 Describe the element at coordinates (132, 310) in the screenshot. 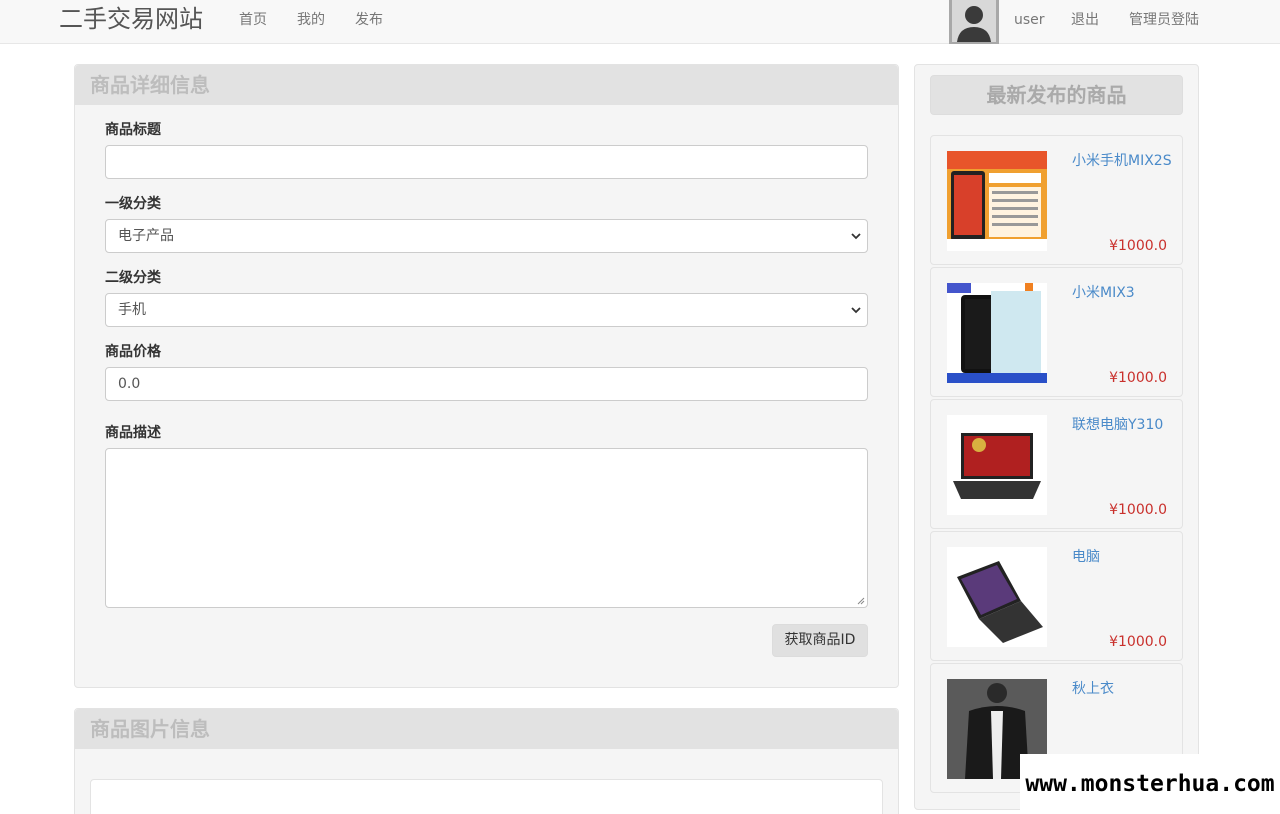

I see `category2-selected: 手机` at that location.